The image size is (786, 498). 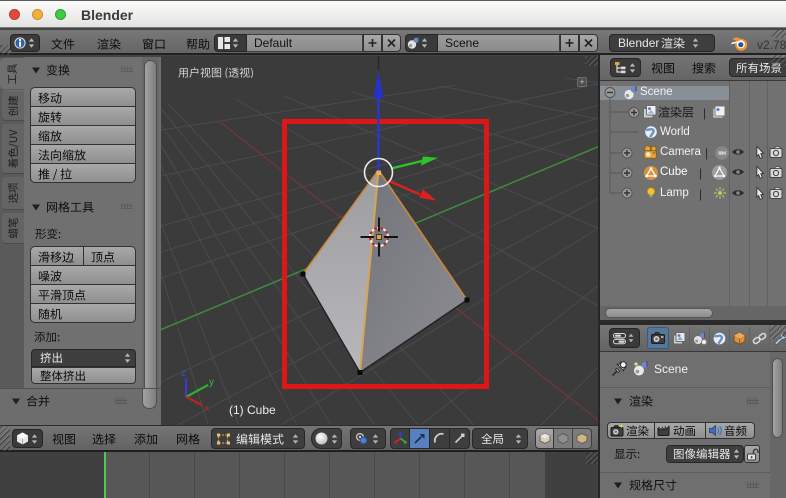 What do you see at coordinates (206, 408) in the screenshot?
I see `svg-text: x` at bounding box center [206, 408].